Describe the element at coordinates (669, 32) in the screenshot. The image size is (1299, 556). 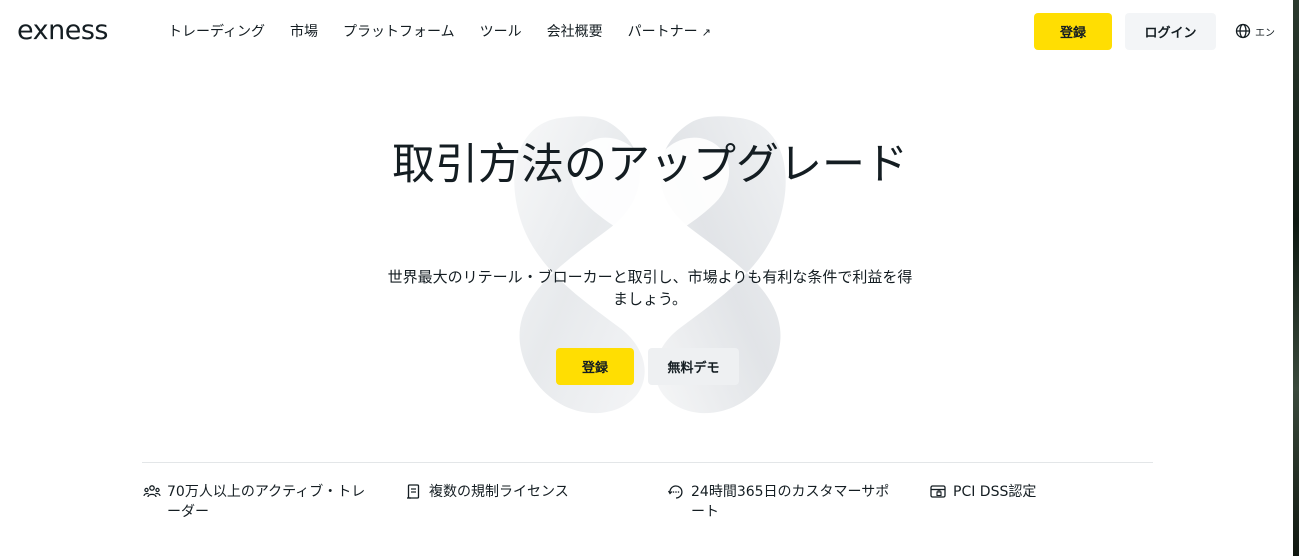
I see `nav-item-partners: パートナー ↗` at that location.